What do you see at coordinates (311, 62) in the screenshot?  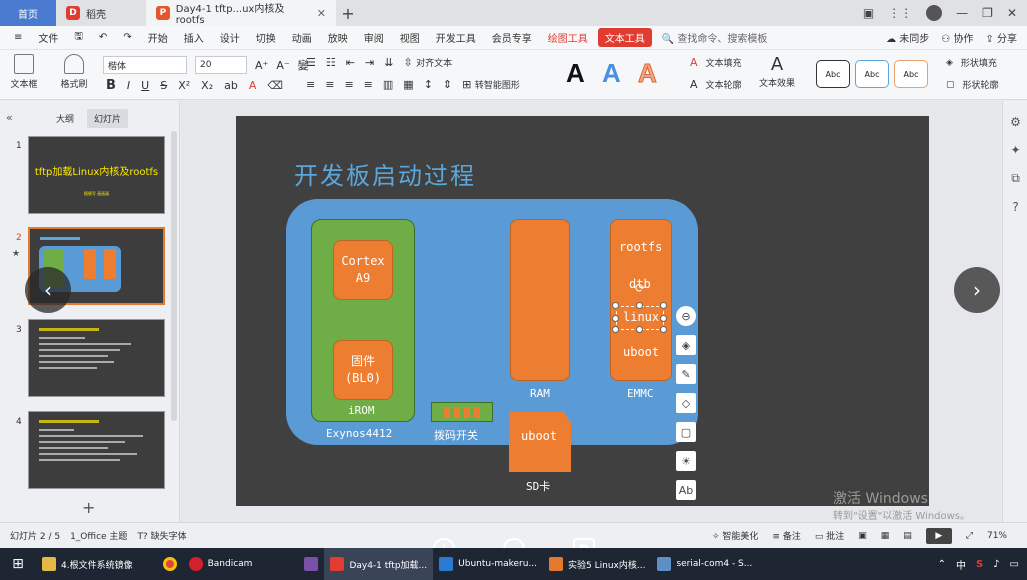 I see `bullets-icon: ☰` at bounding box center [311, 62].